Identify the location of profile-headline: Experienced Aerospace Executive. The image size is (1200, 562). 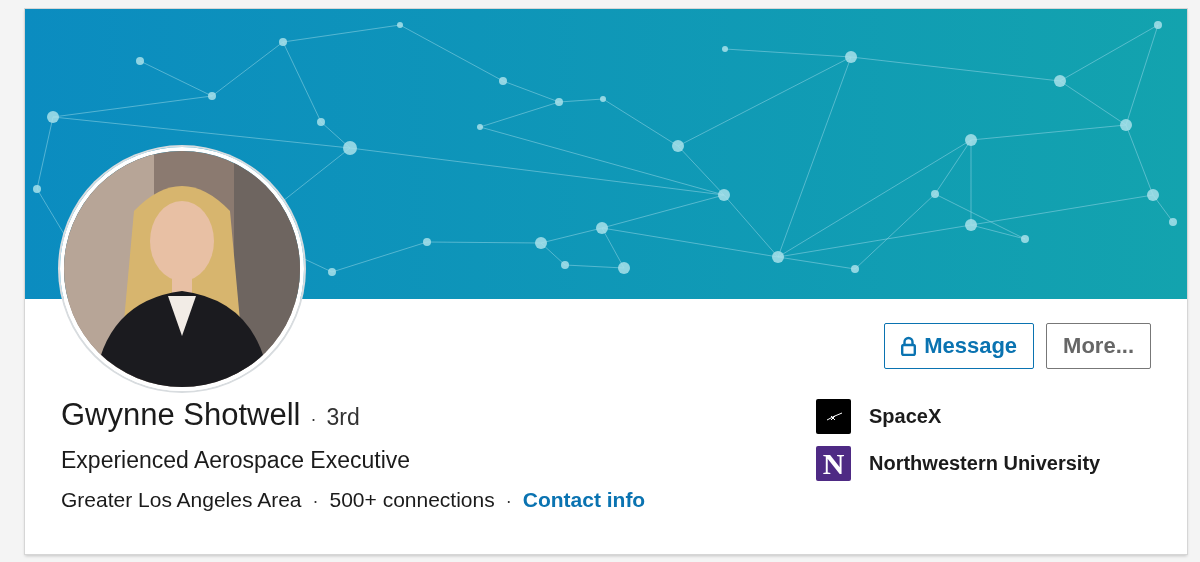
(236, 460).